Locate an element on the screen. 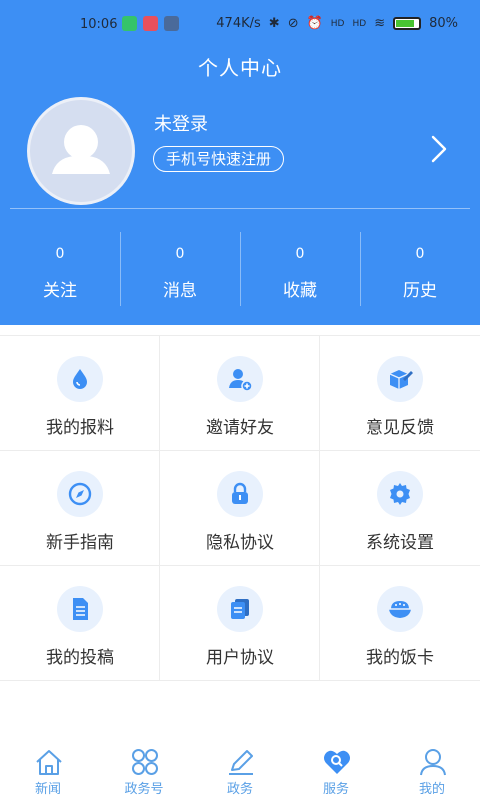  menu-label: 邀请好友 is located at coordinates (240, 428).